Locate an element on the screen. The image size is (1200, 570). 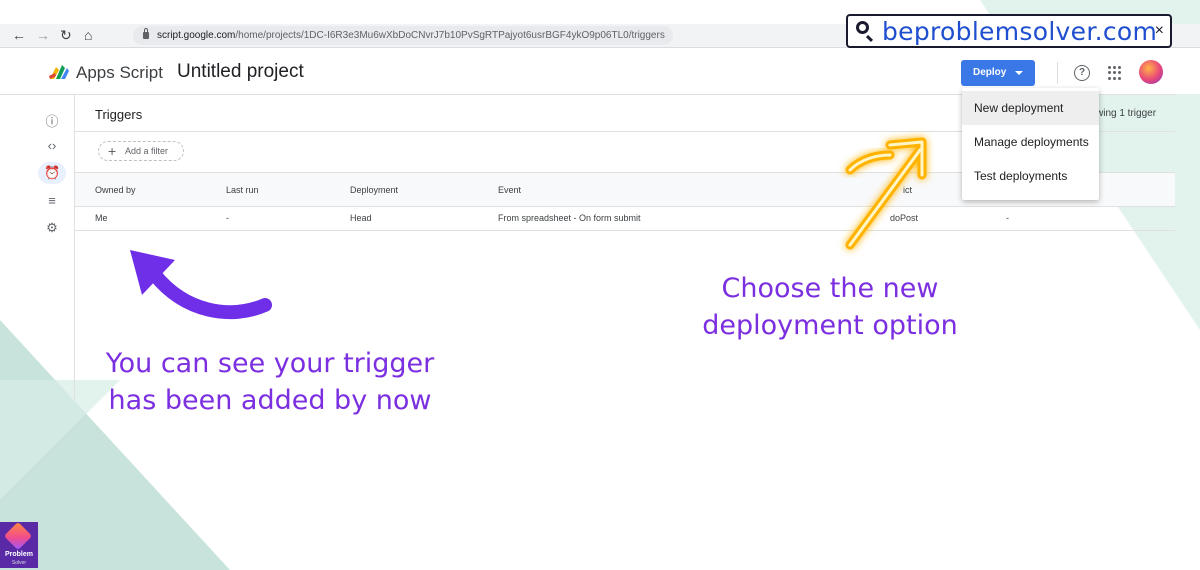
menu-item-manage-deployments: Manage deployments is located at coordinates (1030, 142).